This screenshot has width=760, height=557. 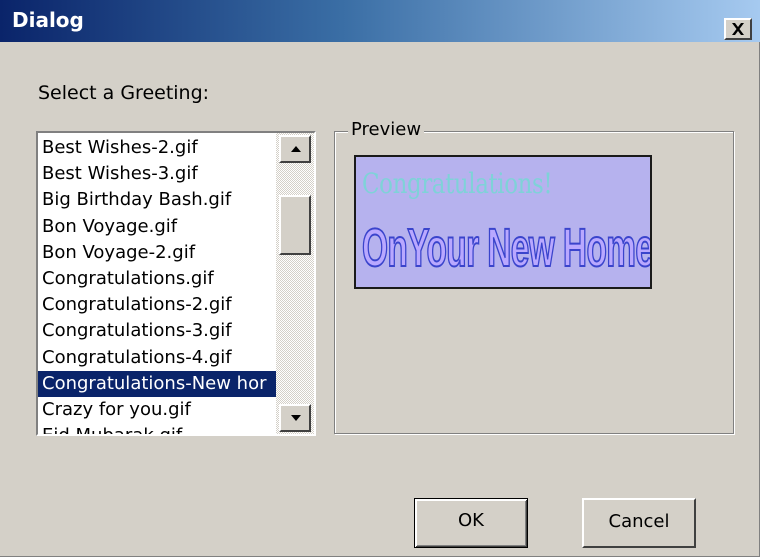 I want to click on list-item-selected: Congratulations-New hor, so click(x=157, y=383).